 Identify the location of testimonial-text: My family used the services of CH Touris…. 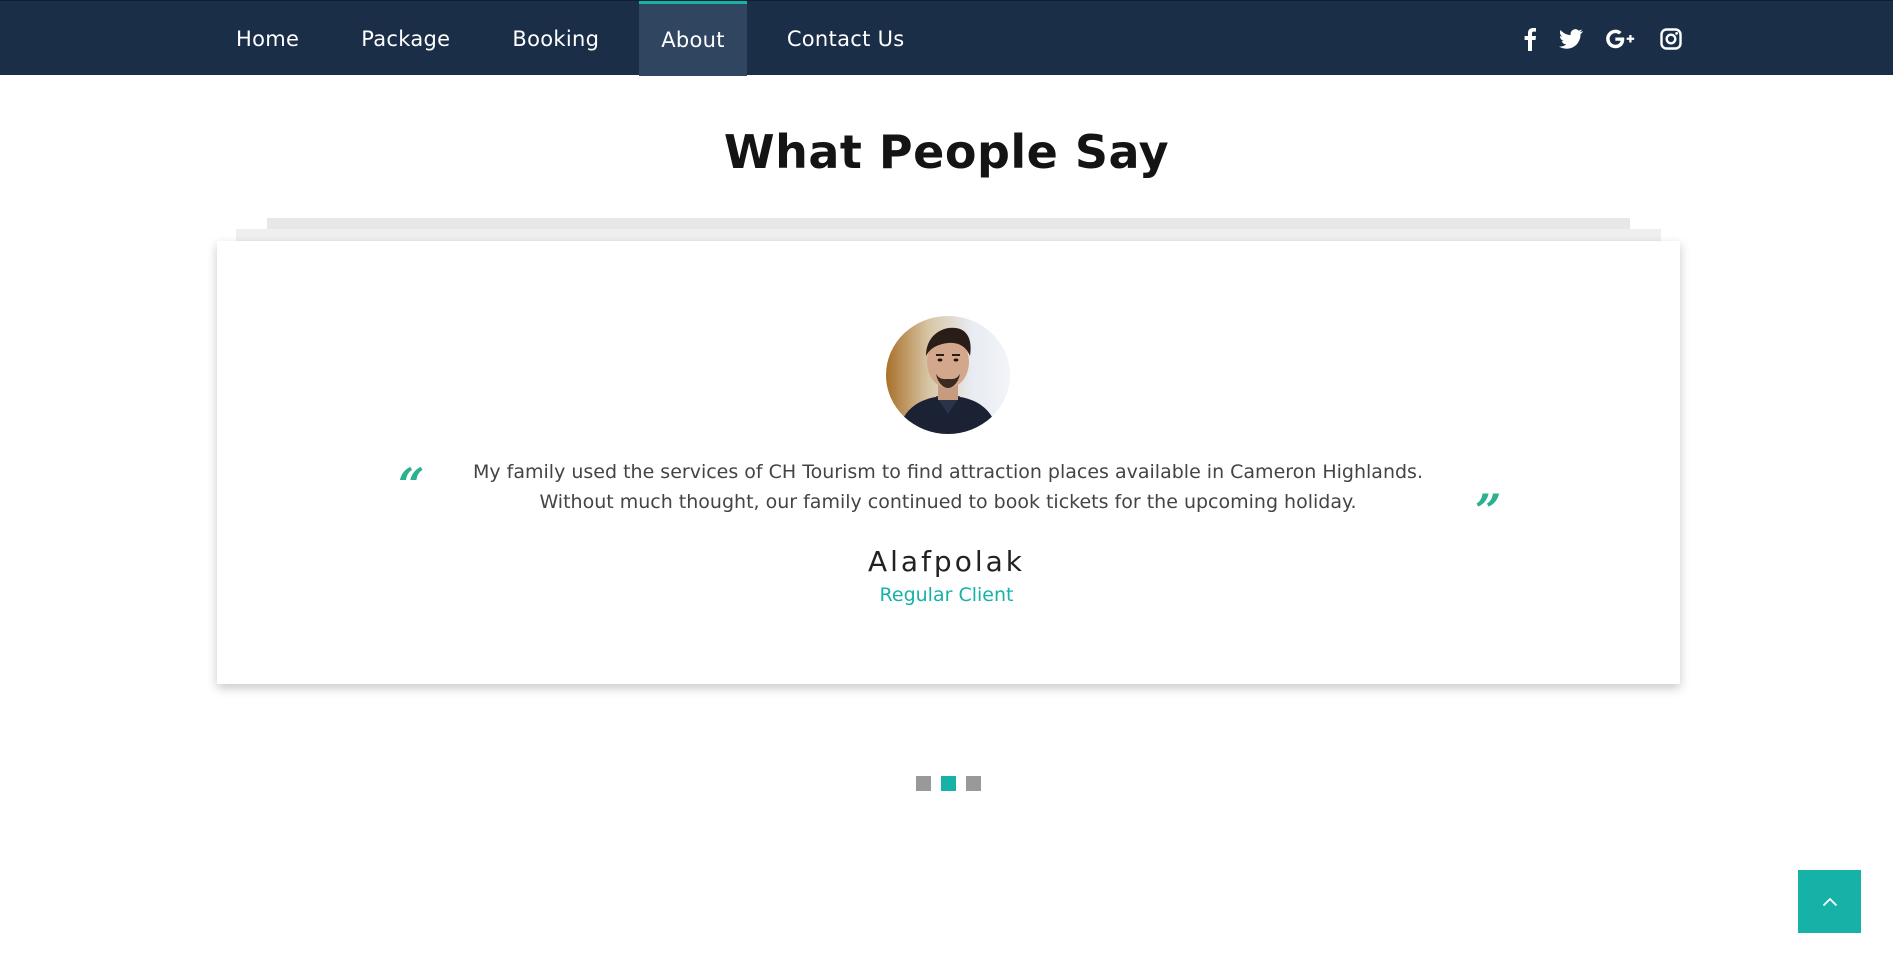
(948, 487).